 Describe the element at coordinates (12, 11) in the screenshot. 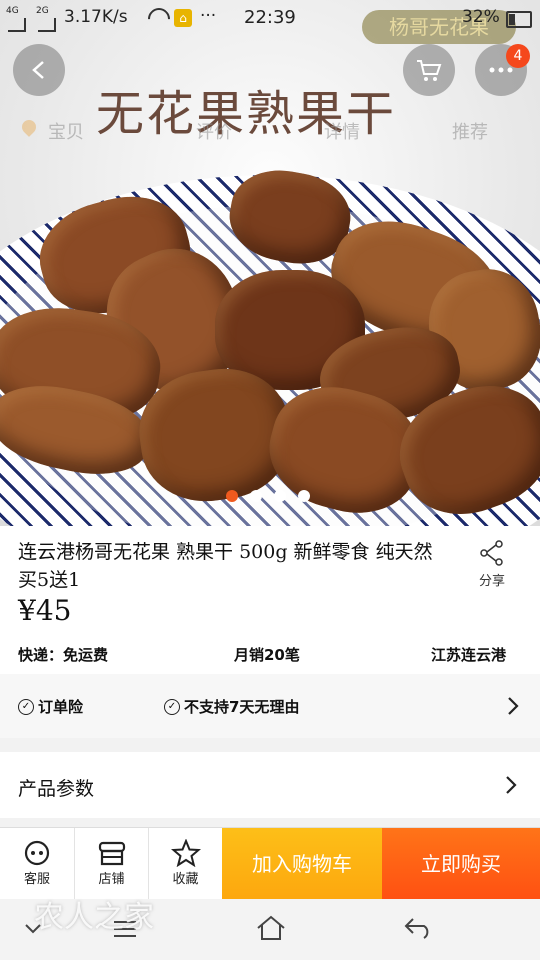

I see `signal-4g: 4G` at that location.